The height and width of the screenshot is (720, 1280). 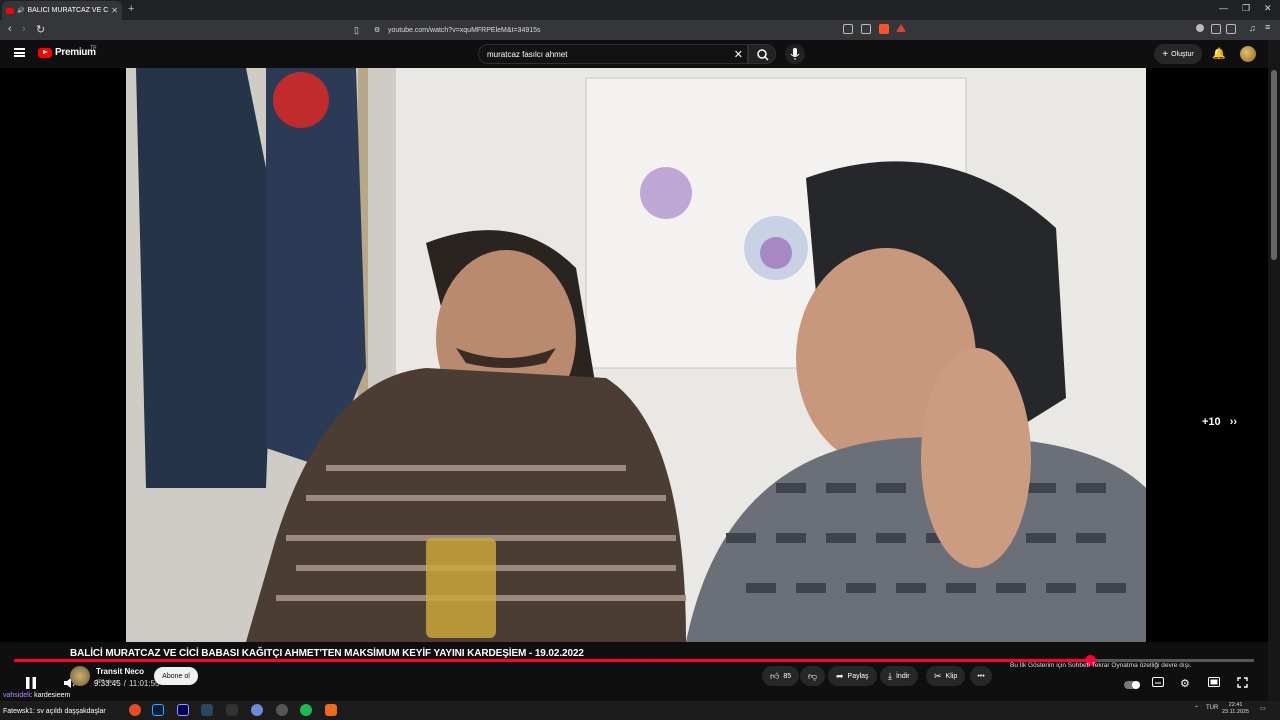 What do you see at coordinates (1196, 708) in the screenshot?
I see `tray-overflow-icon: ⌃` at bounding box center [1196, 708].